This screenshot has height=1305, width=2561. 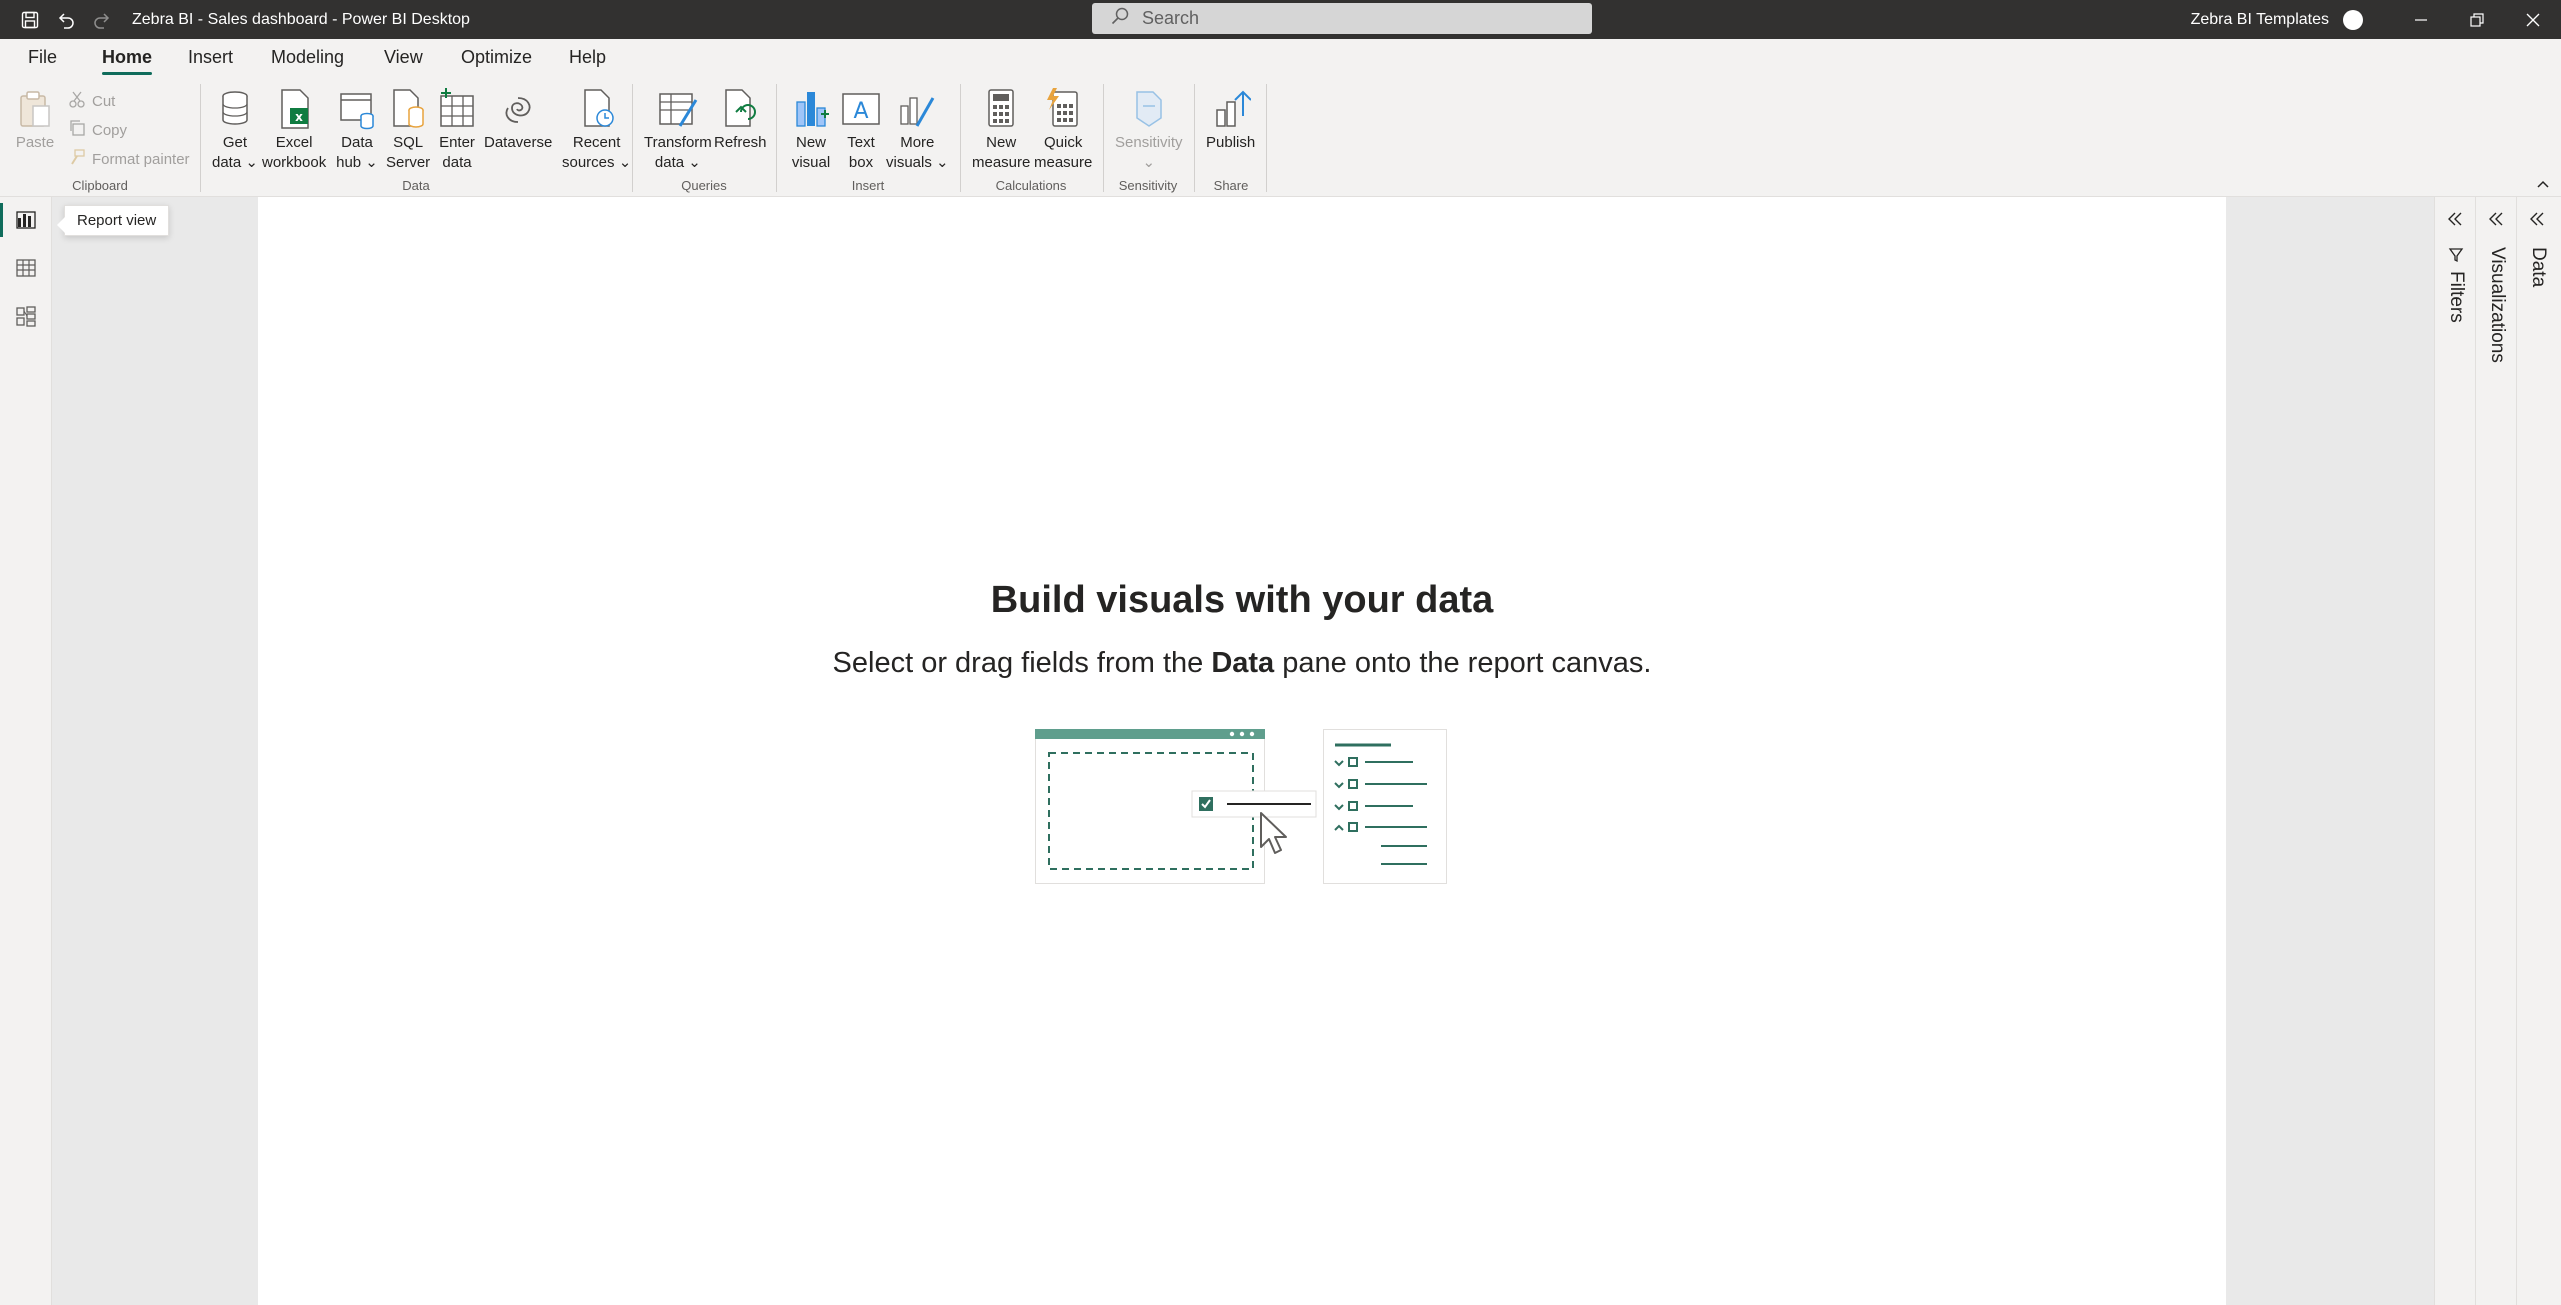 What do you see at coordinates (1148, 185) in the screenshot?
I see `group-label-sensitivity: Sensitivity` at bounding box center [1148, 185].